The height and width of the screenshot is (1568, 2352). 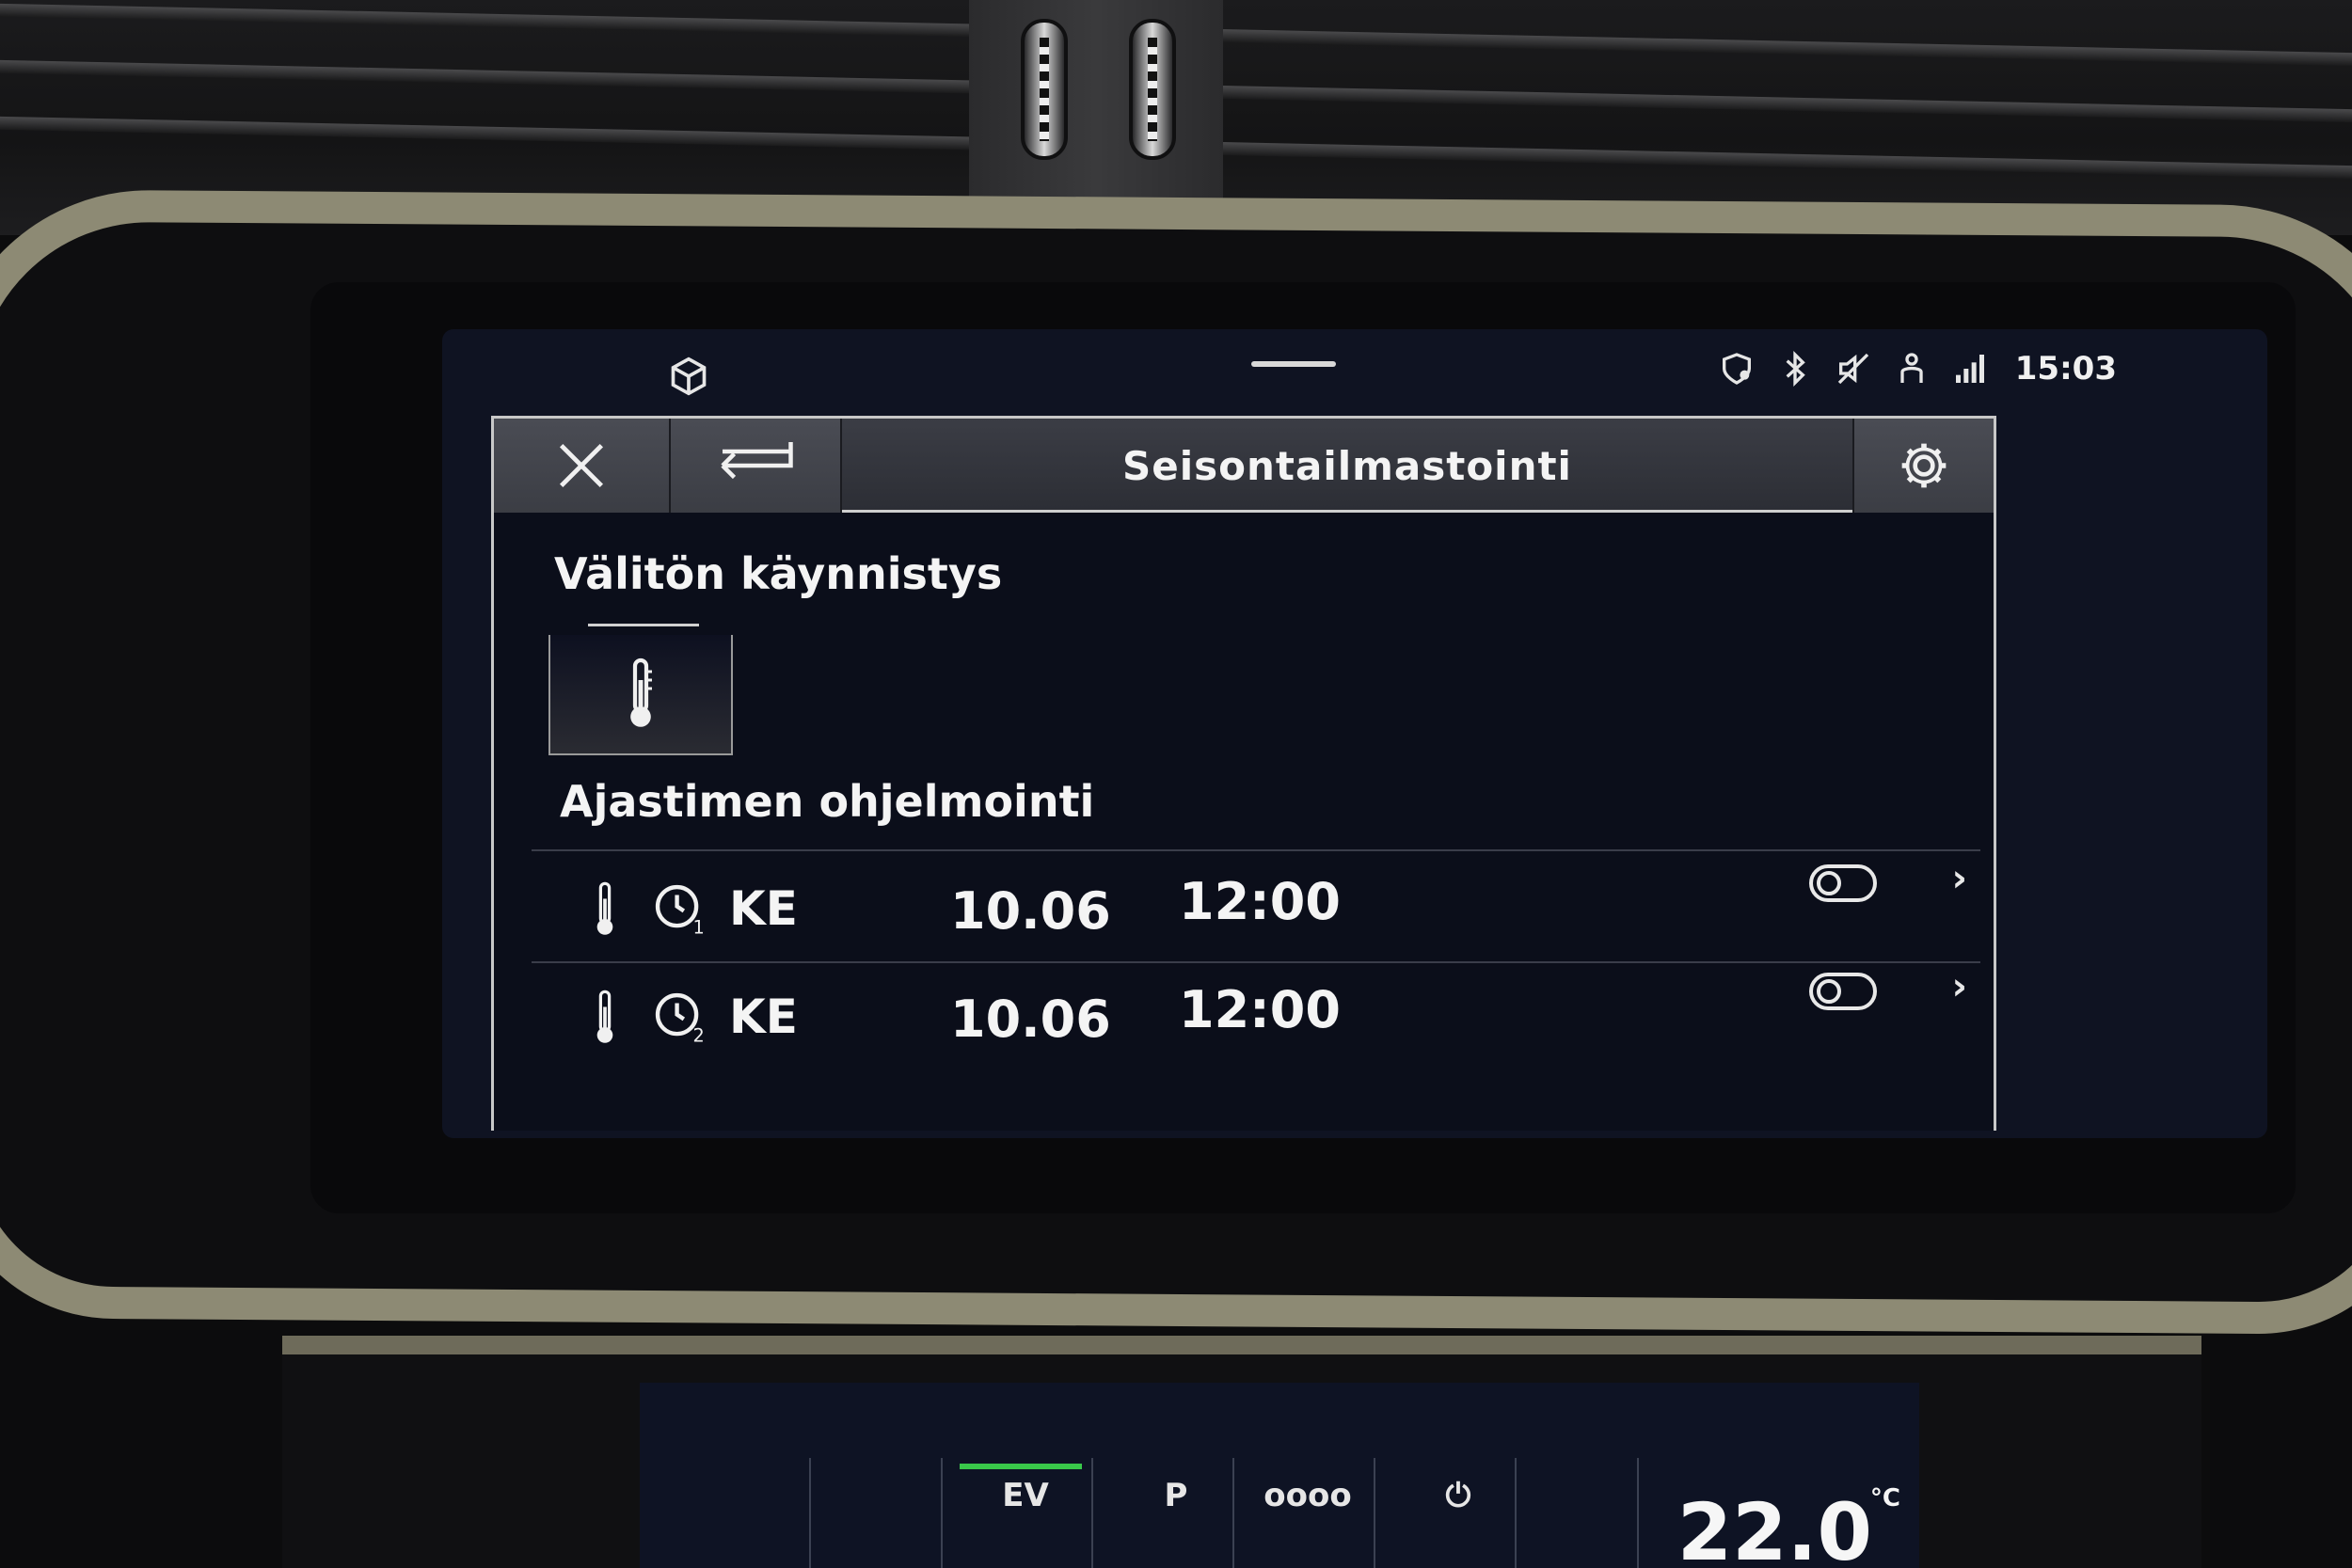 What do you see at coordinates (699, 926) in the screenshot?
I see `svg-text: 1` at bounding box center [699, 926].